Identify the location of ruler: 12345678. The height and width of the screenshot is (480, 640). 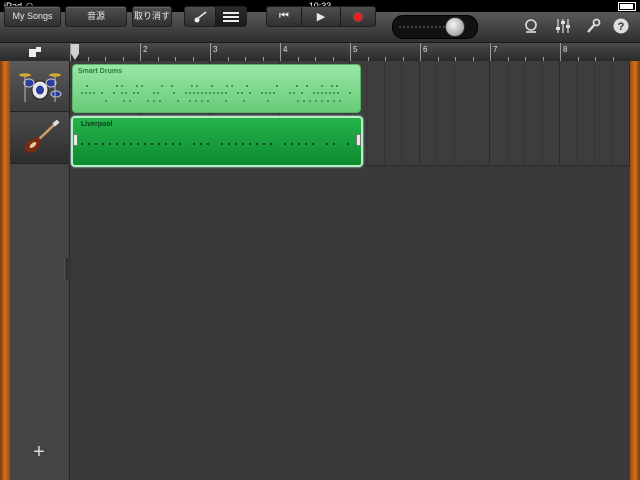
(355, 52).